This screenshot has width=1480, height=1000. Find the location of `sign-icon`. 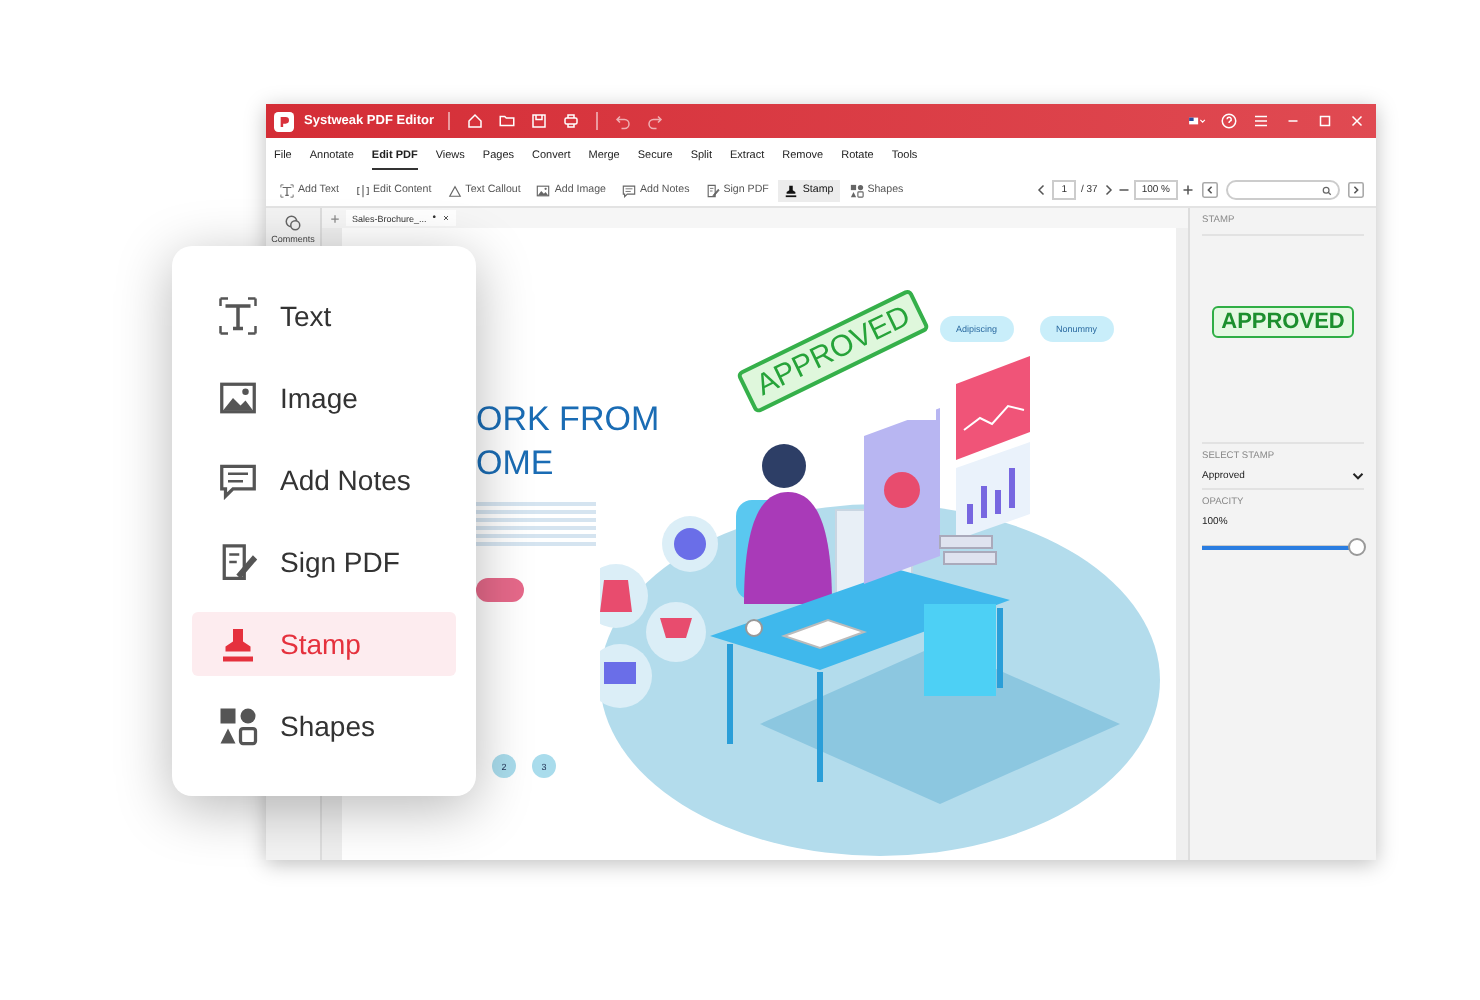

sign-icon is located at coordinates (238, 562).